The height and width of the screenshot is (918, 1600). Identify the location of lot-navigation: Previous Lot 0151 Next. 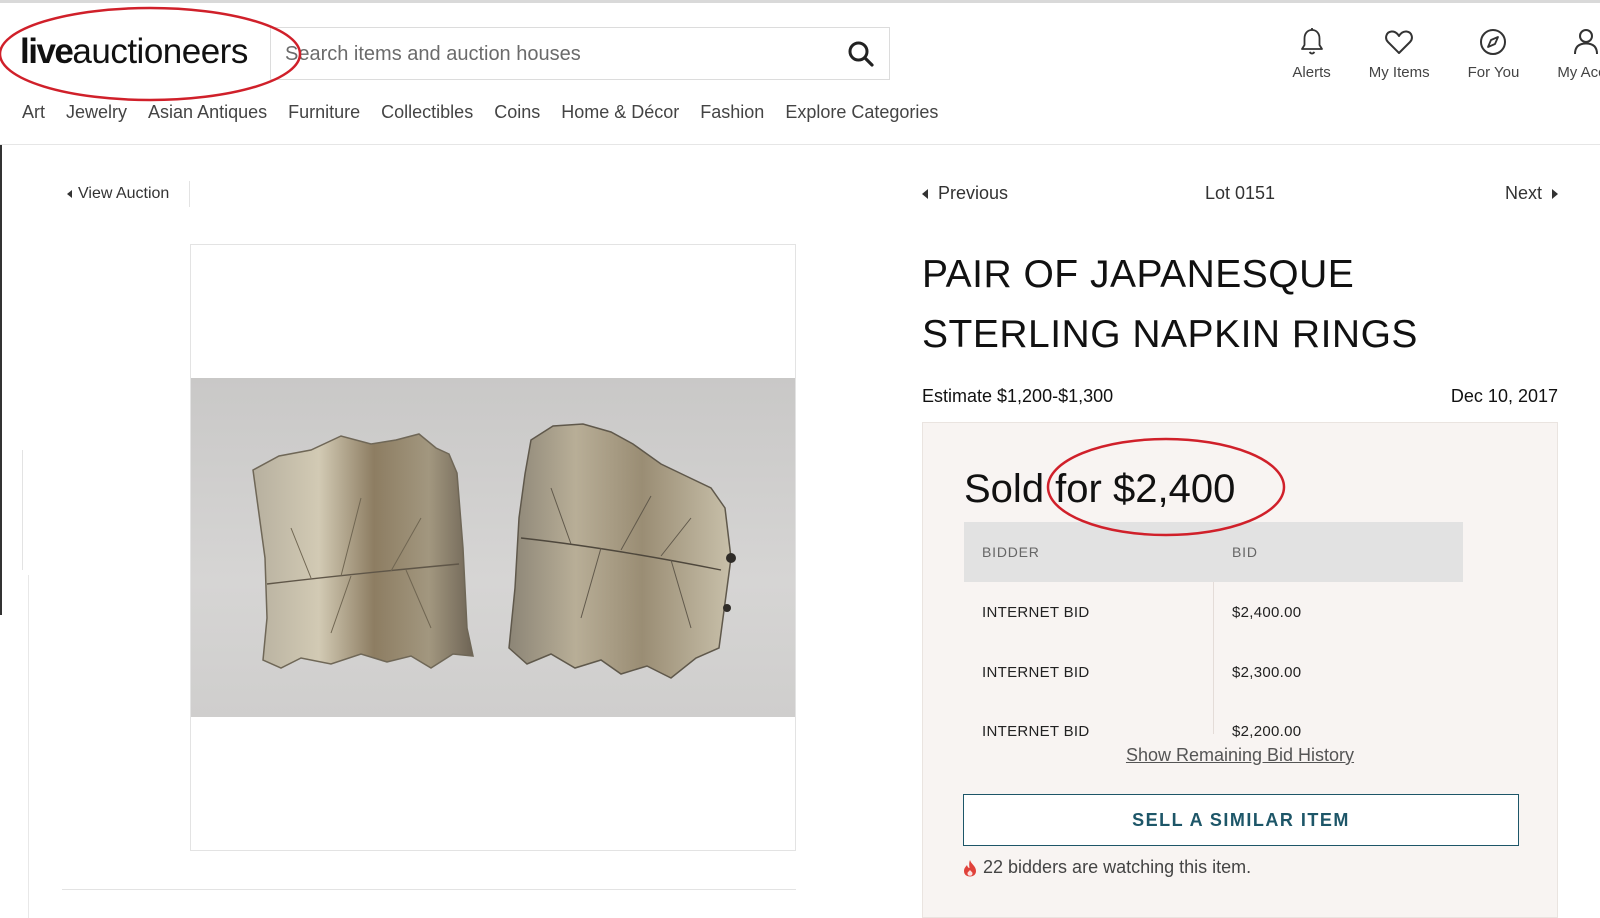
(1242, 195).